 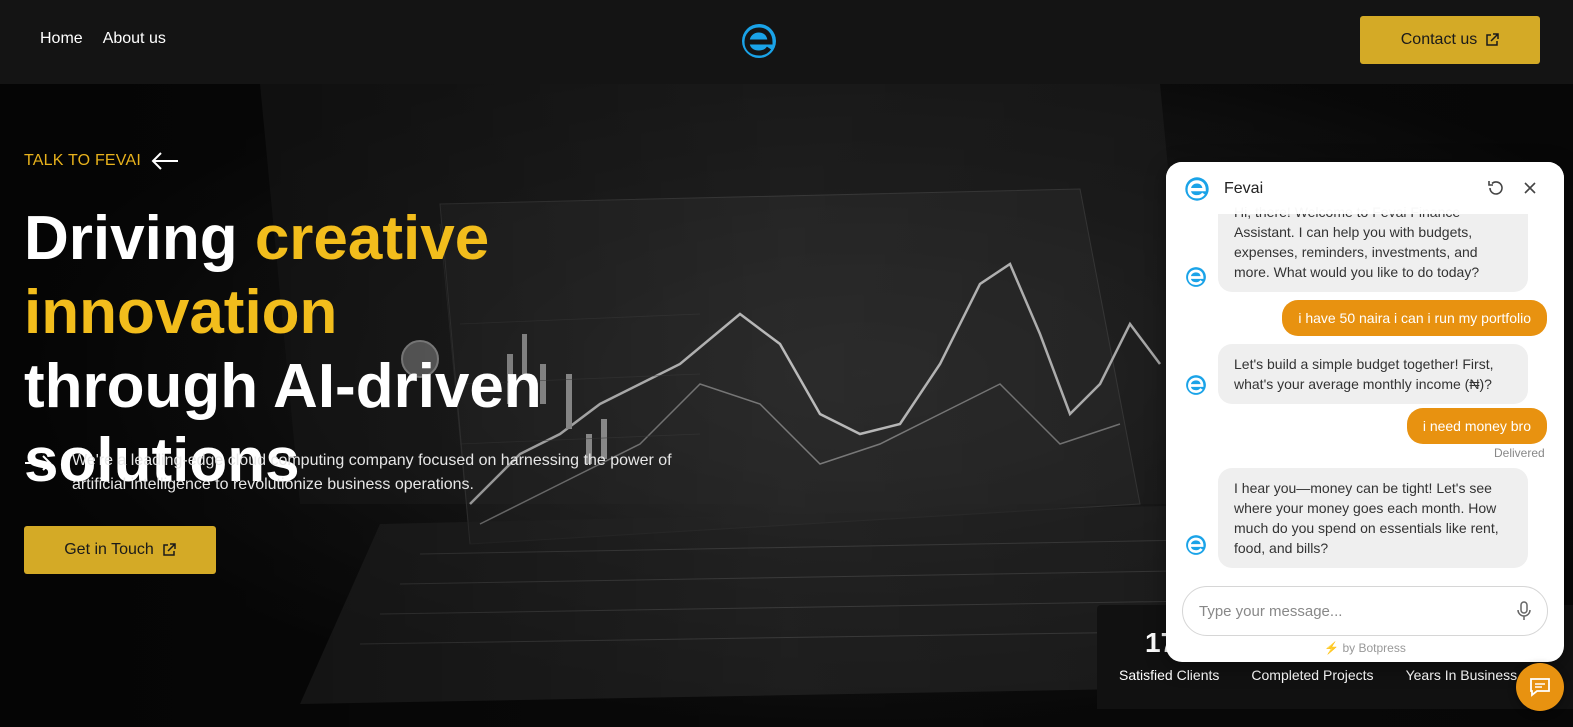 What do you see at coordinates (1496, 188) in the screenshot?
I see `refresh-icon` at bounding box center [1496, 188].